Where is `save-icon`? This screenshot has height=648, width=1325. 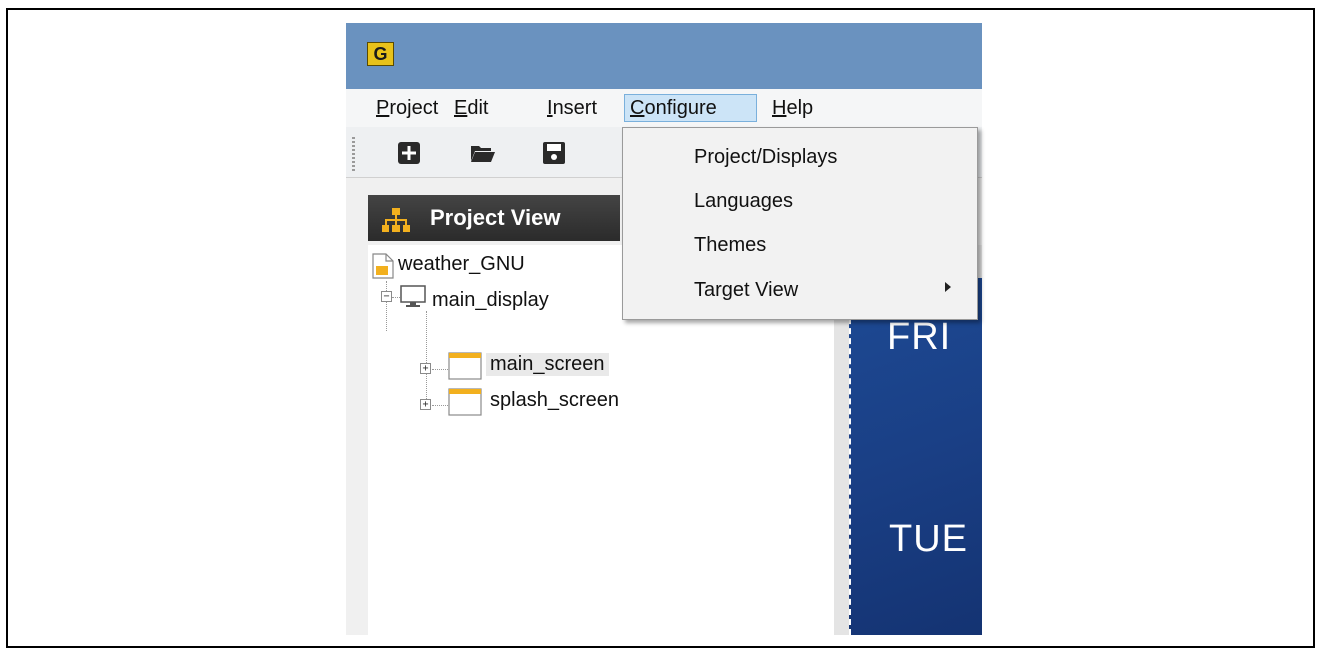
save-icon is located at coordinates (554, 153).